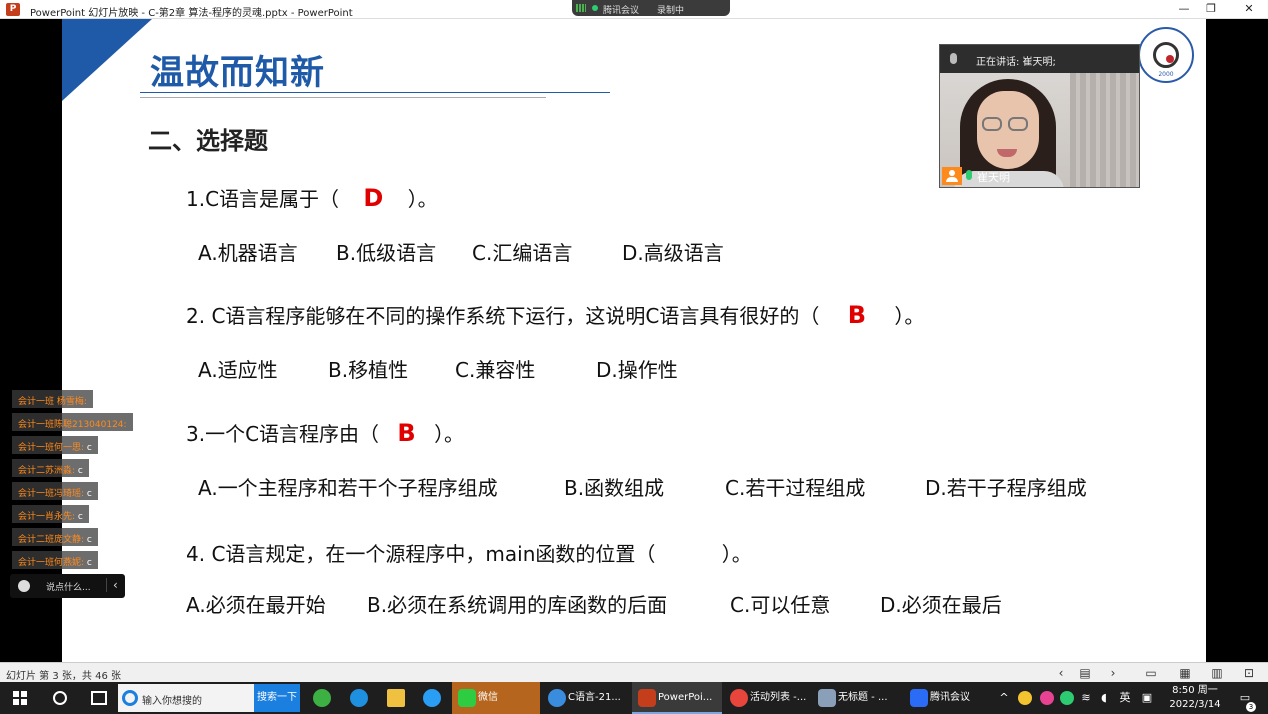 The width and height of the screenshot is (1268, 714). What do you see at coordinates (1217, 673) in the screenshot?
I see `reading-view-icon: ▥` at bounding box center [1217, 673].